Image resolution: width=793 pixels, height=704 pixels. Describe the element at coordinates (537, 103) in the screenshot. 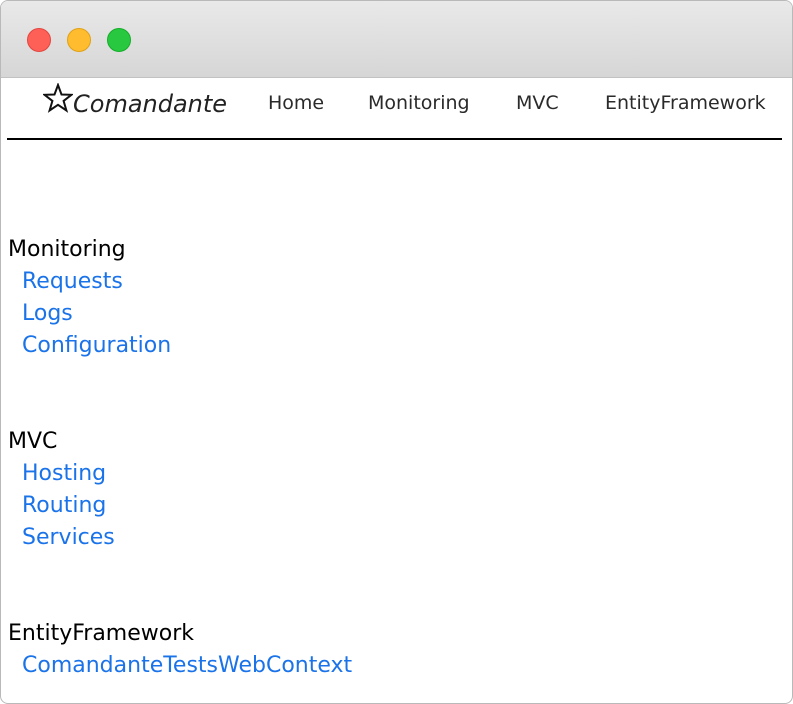

I see `nav-mvc-link: MVC` at that location.